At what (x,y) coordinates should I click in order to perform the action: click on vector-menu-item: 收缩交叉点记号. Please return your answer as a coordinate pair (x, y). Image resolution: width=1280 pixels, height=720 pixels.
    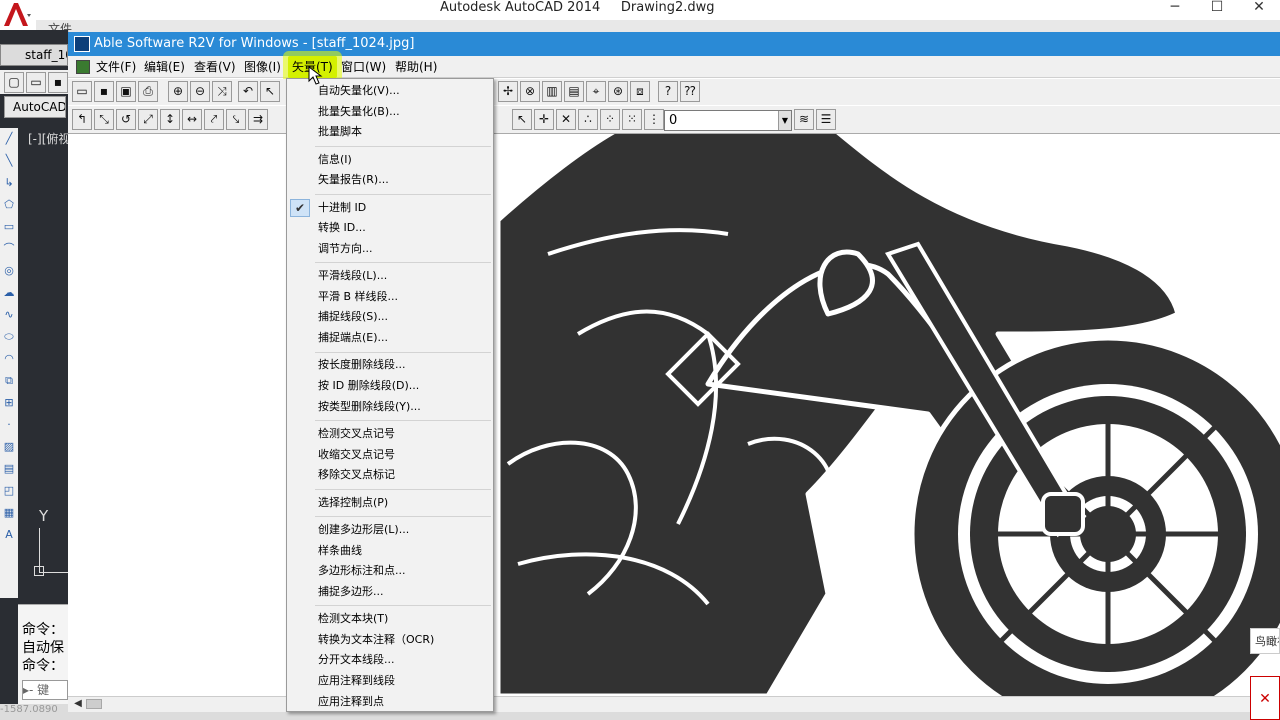
    Looking at the image, I should click on (390, 455).